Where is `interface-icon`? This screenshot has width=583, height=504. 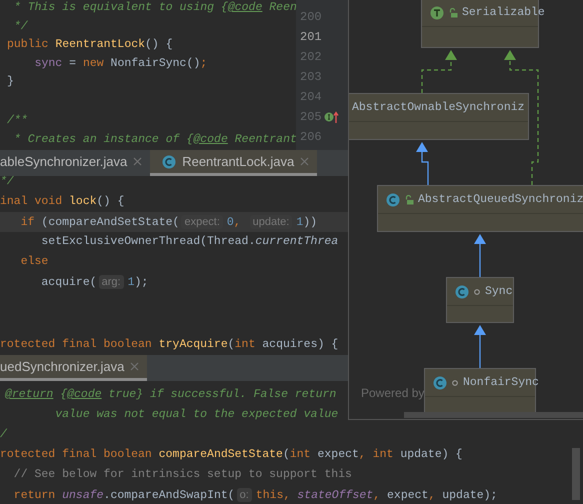
interface-icon is located at coordinates (437, 13).